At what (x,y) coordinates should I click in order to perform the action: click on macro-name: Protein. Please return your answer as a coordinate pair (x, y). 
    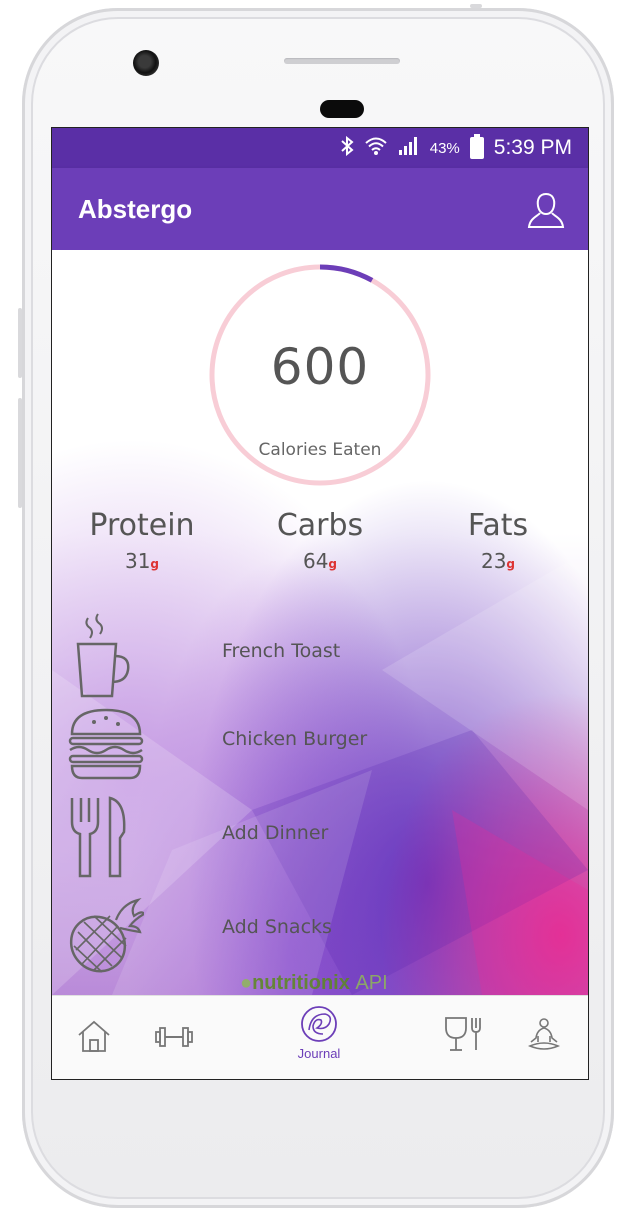
    Looking at the image, I should click on (142, 525).